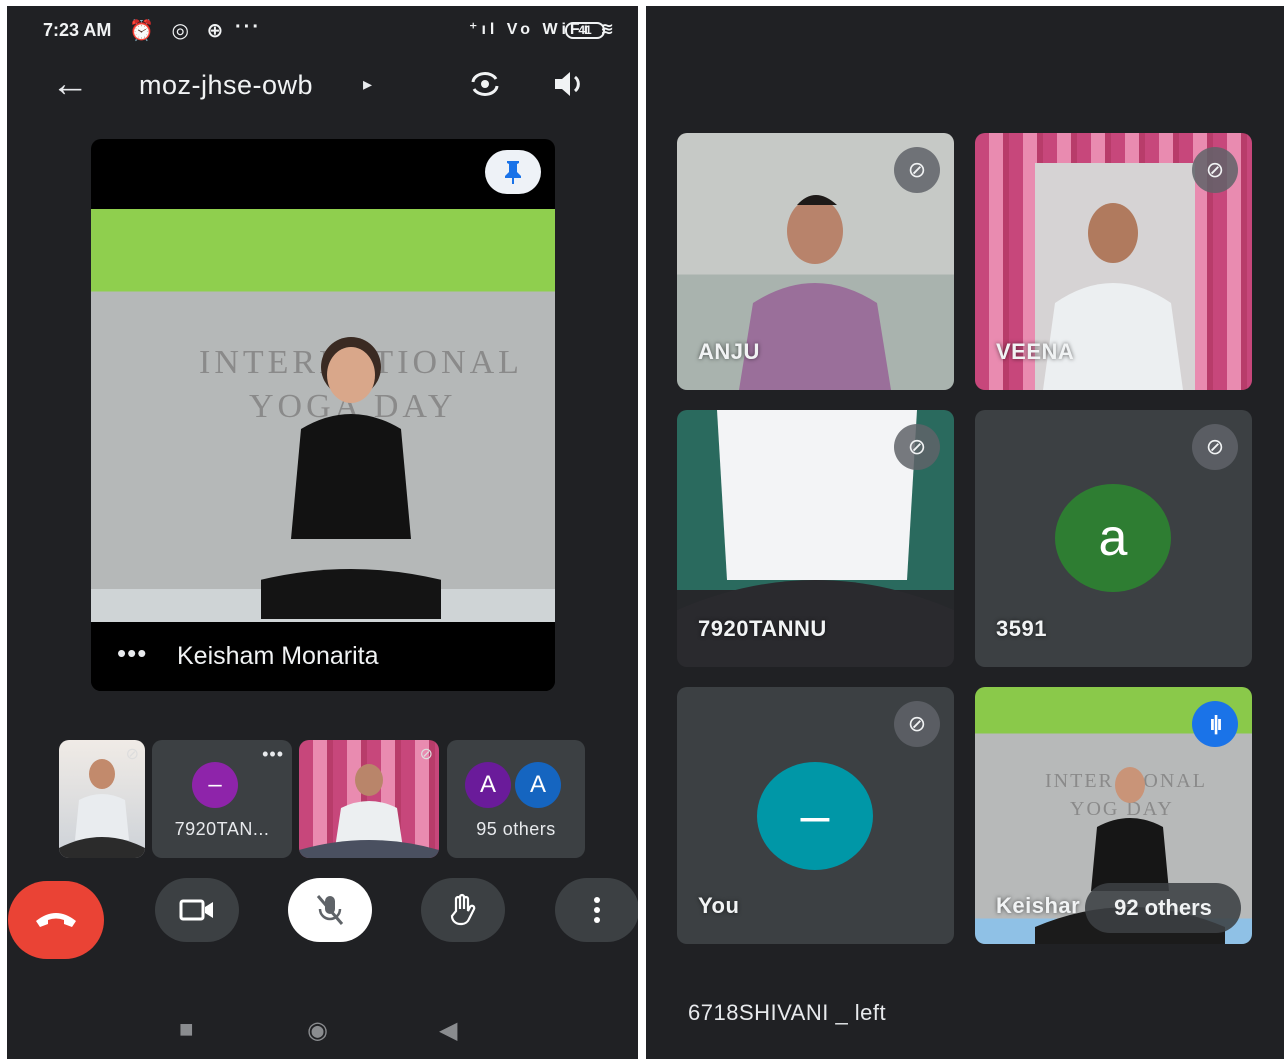 The image size is (1284, 1059). Describe the element at coordinates (815, 538) in the screenshot. I see `participant-tile-7920tannu: ⊘ 7920TANNU` at that location.